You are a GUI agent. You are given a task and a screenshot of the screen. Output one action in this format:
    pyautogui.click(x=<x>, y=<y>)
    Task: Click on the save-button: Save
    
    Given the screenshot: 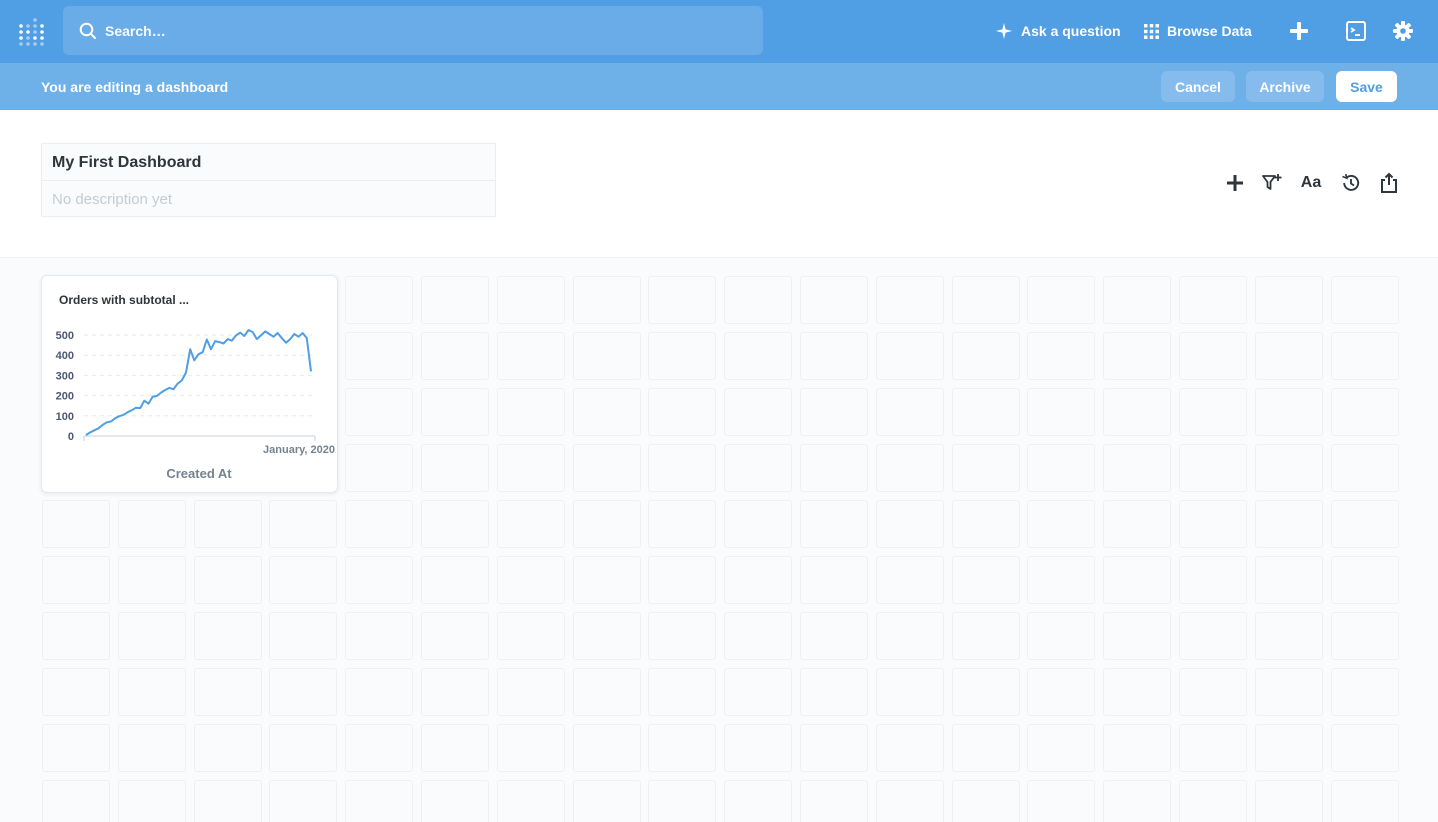 What is the action you would take?
    pyautogui.click(x=1366, y=86)
    